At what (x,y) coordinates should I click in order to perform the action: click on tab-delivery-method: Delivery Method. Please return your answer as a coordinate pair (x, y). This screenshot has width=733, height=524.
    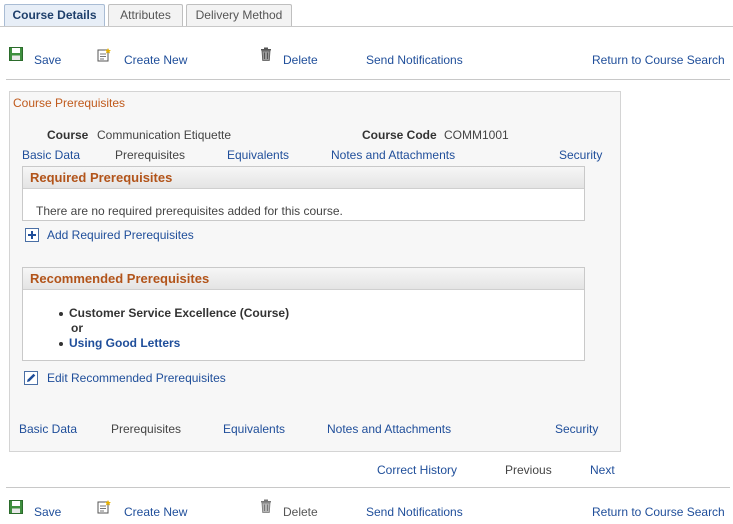
    Looking at the image, I should click on (239, 15).